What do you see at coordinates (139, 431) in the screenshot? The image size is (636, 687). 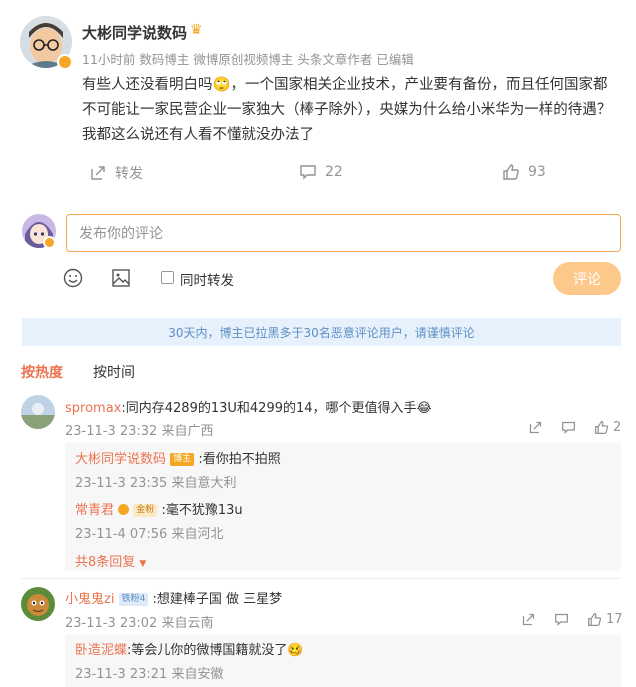 I see `comment-time: 23-11-3 23:32 来自广西` at bounding box center [139, 431].